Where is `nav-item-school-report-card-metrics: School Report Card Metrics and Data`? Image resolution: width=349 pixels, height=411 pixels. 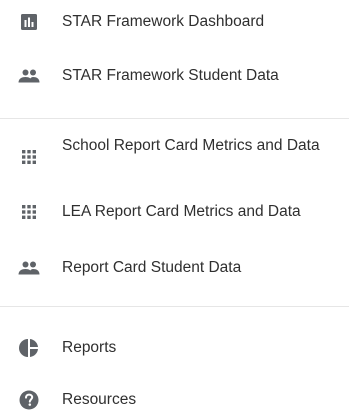 nav-item-school-report-card-metrics: School Report Card Metrics and Data is located at coordinates (174, 157).